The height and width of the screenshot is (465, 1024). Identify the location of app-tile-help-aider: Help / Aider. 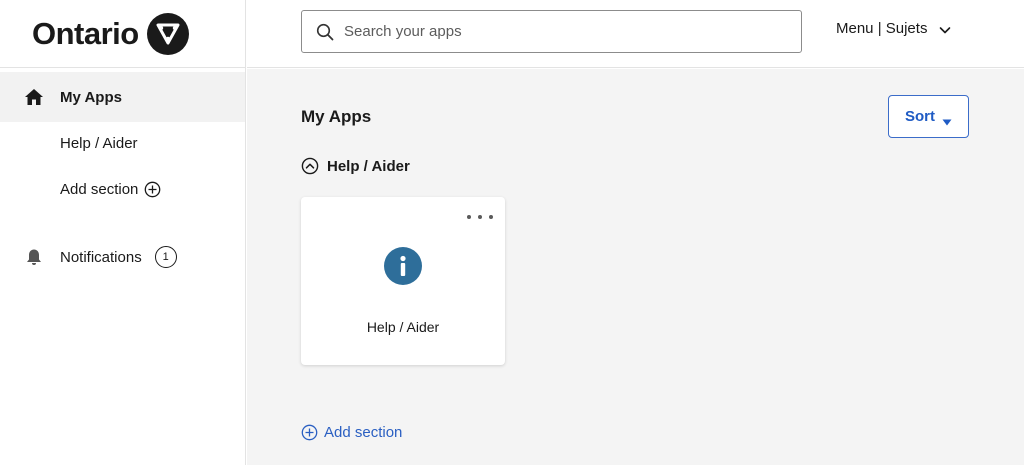
(403, 281).